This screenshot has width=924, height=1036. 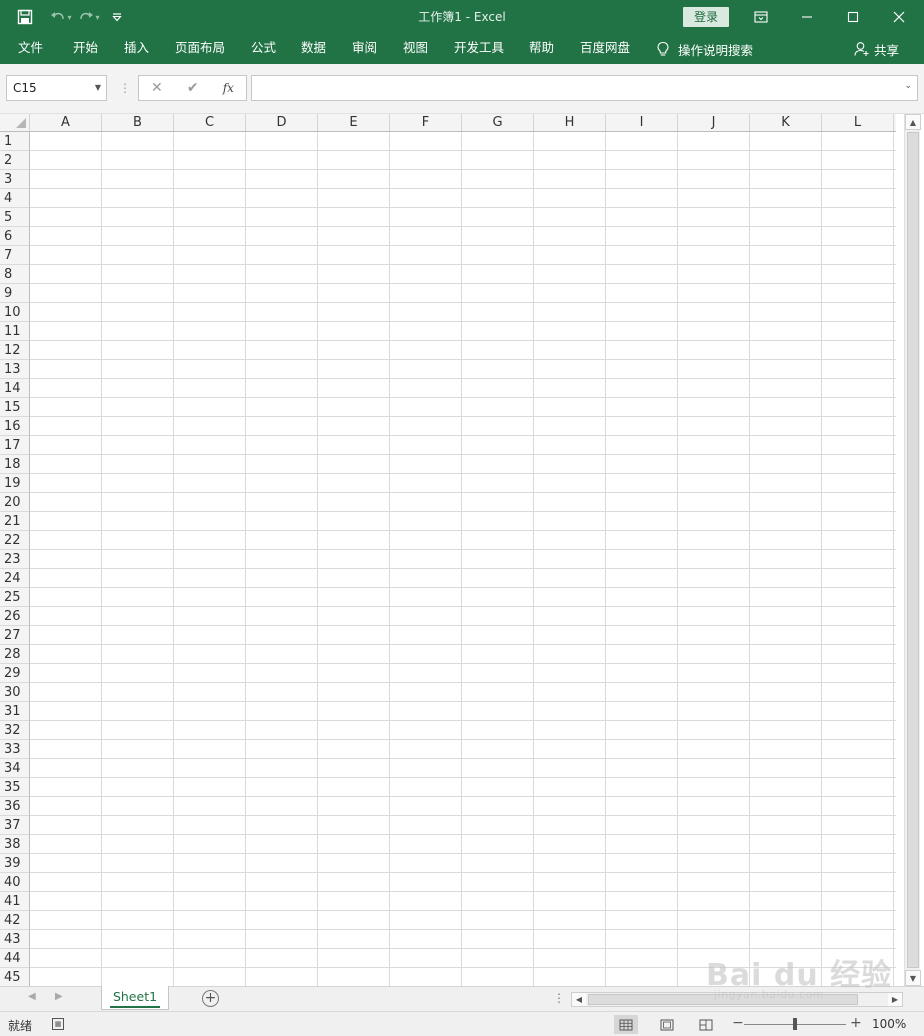 What do you see at coordinates (479, 49) in the screenshot?
I see `tab-developer: 开发工具` at bounding box center [479, 49].